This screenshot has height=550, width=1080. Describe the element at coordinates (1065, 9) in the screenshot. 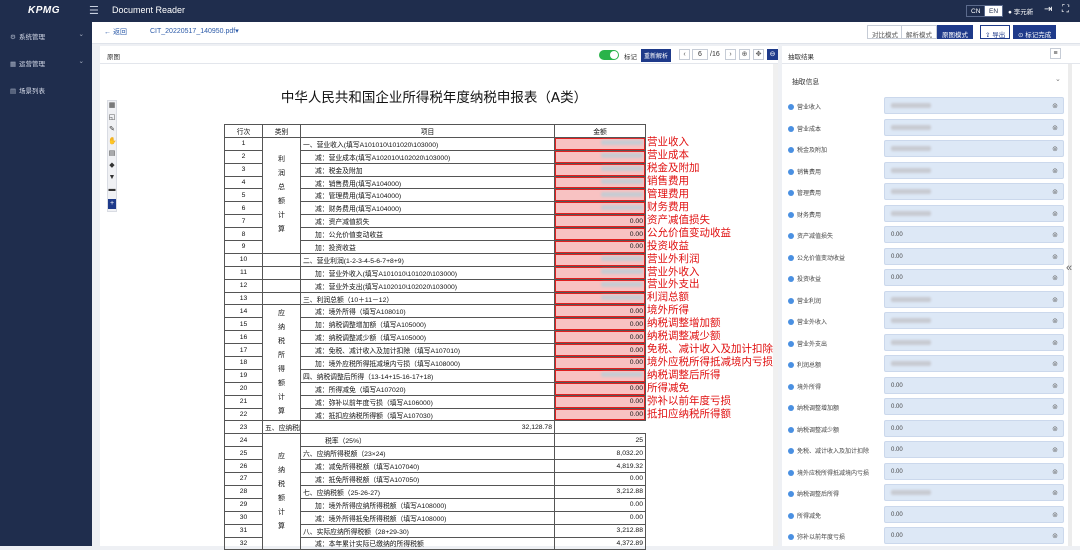

I see `fullscreen-icon: ⛶` at that location.